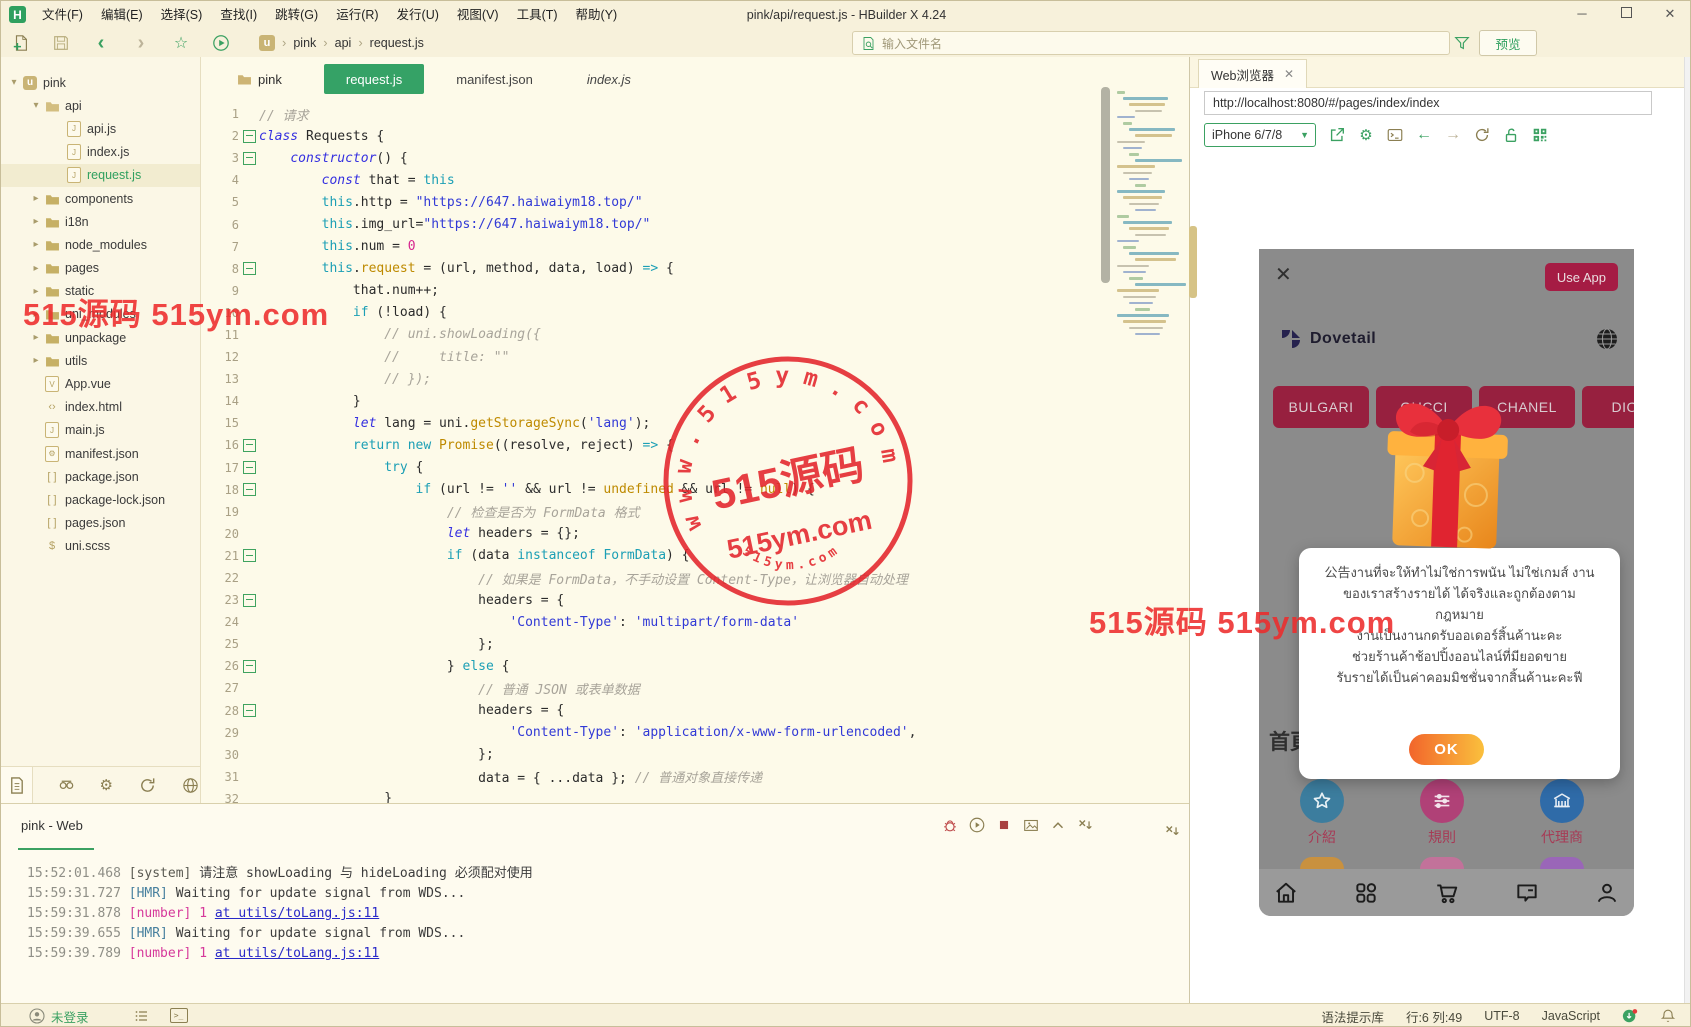 The image size is (1691, 1027). I want to click on close-button: ✕, so click(1669, 14).